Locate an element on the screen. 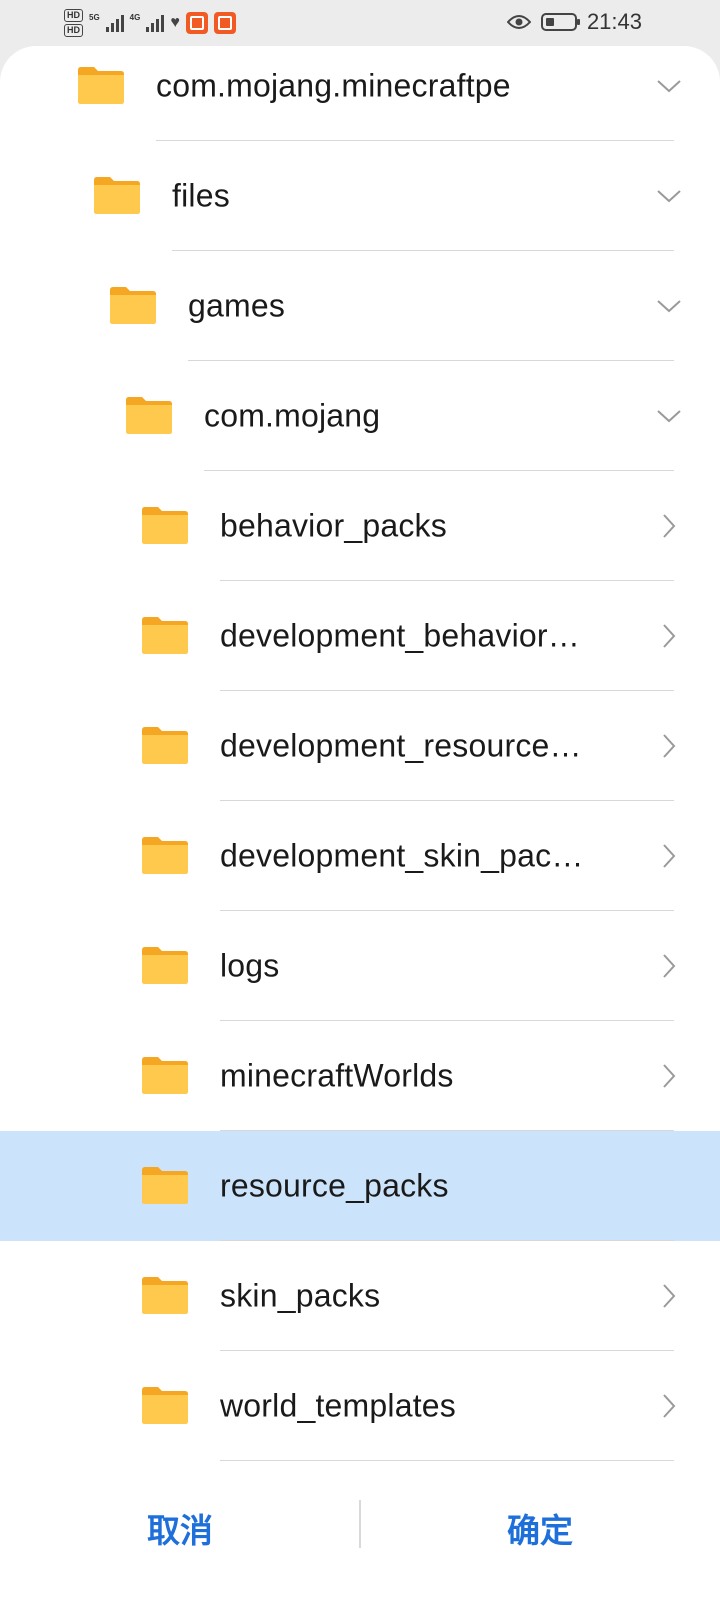 The width and height of the screenshot is (720, 1600). network-type-label: 5G is located at coordinates (94, 17).